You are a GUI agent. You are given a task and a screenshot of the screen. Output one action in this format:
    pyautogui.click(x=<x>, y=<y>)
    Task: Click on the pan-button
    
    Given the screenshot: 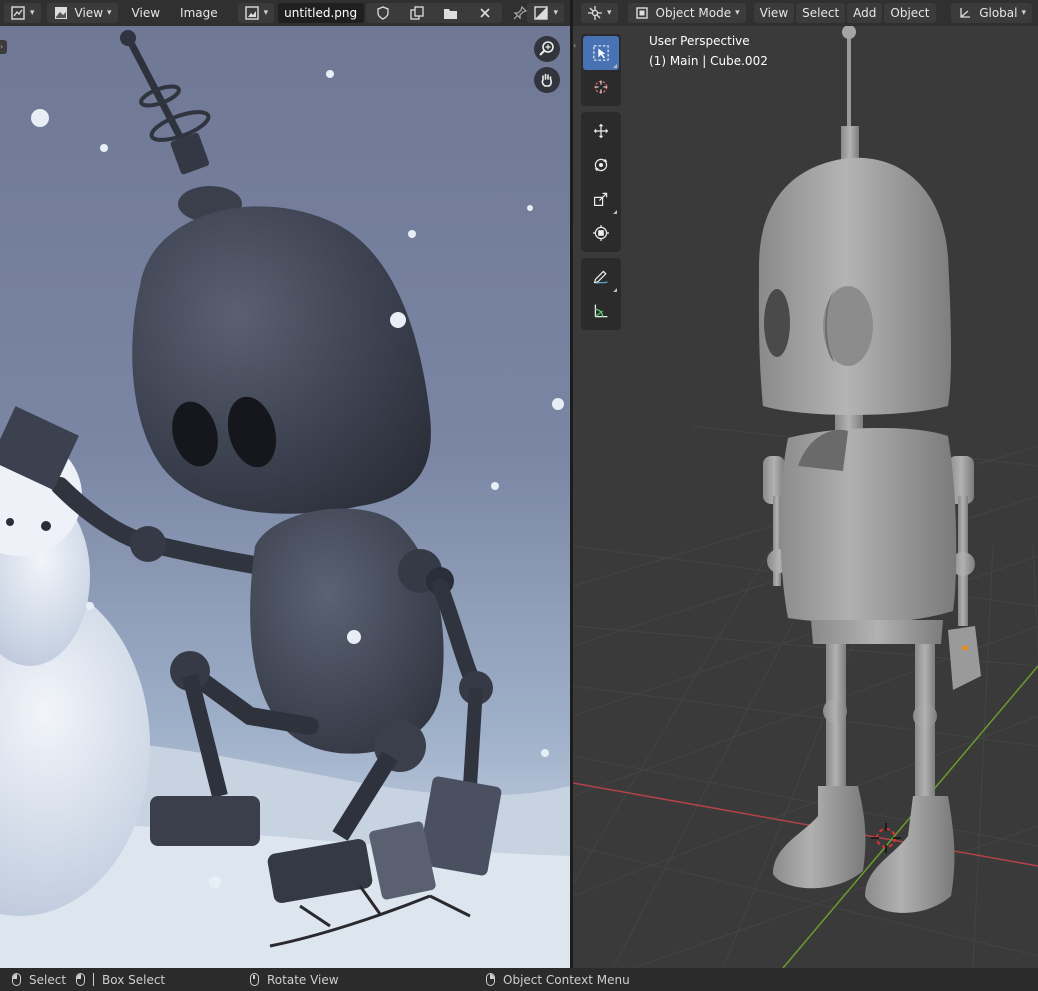 What is the action you would take?
    pyautogui.click(x=547, y=80)
    